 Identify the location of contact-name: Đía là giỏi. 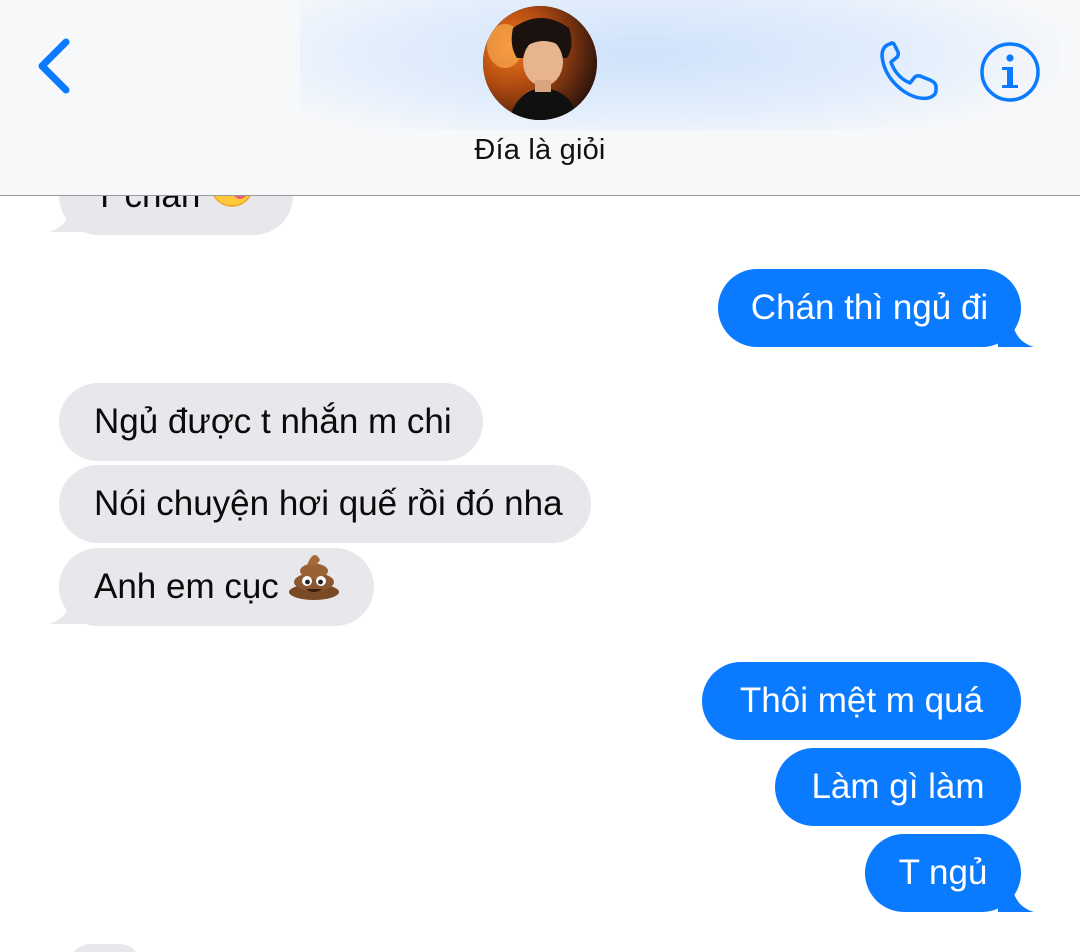
(540, 150).